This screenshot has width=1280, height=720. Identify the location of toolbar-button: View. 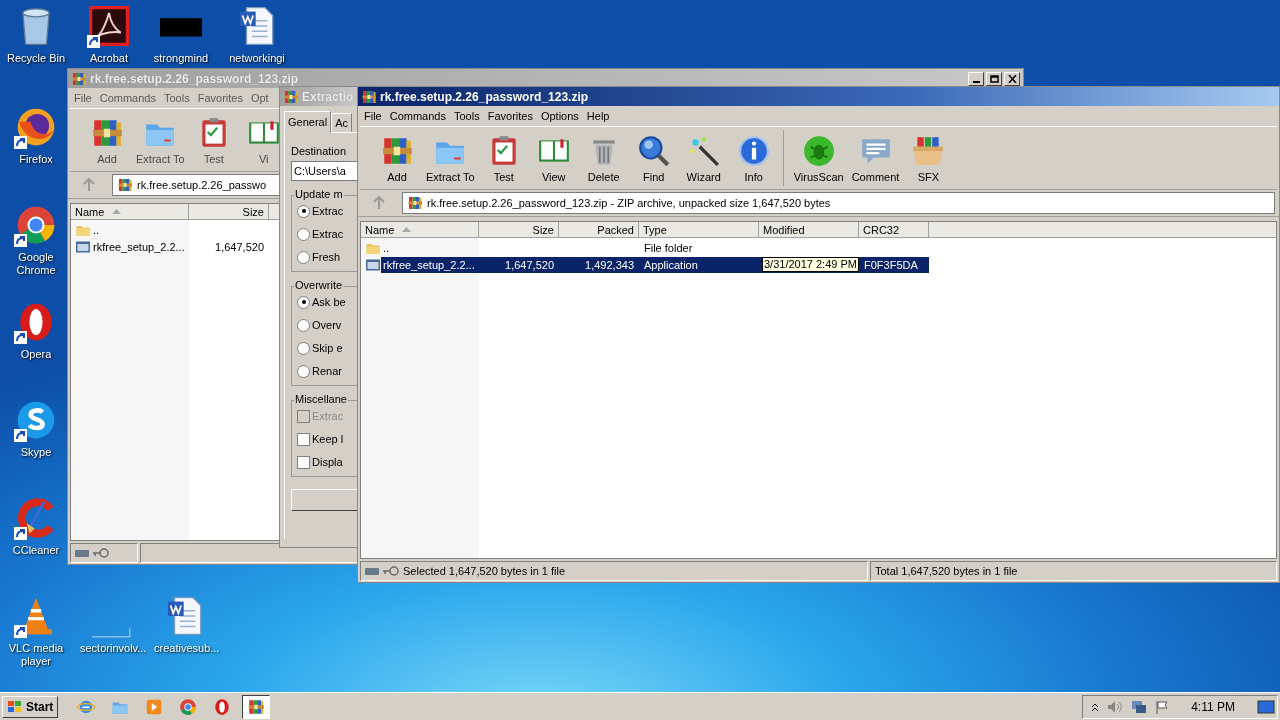
(553, 158).